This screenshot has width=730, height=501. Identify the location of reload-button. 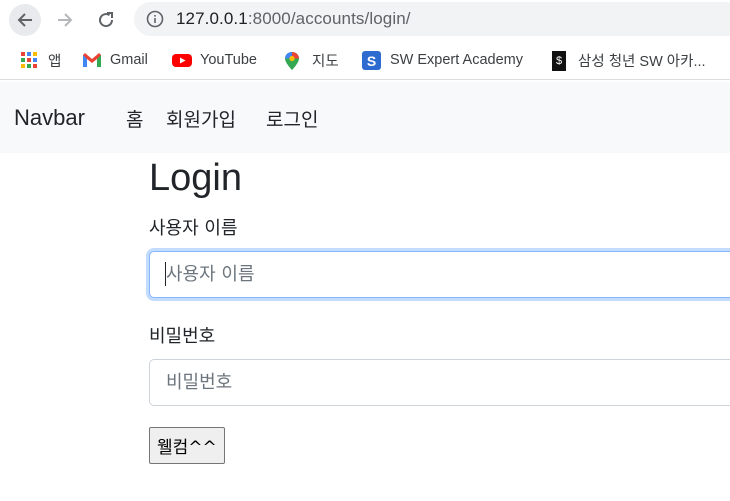
(106, 20).